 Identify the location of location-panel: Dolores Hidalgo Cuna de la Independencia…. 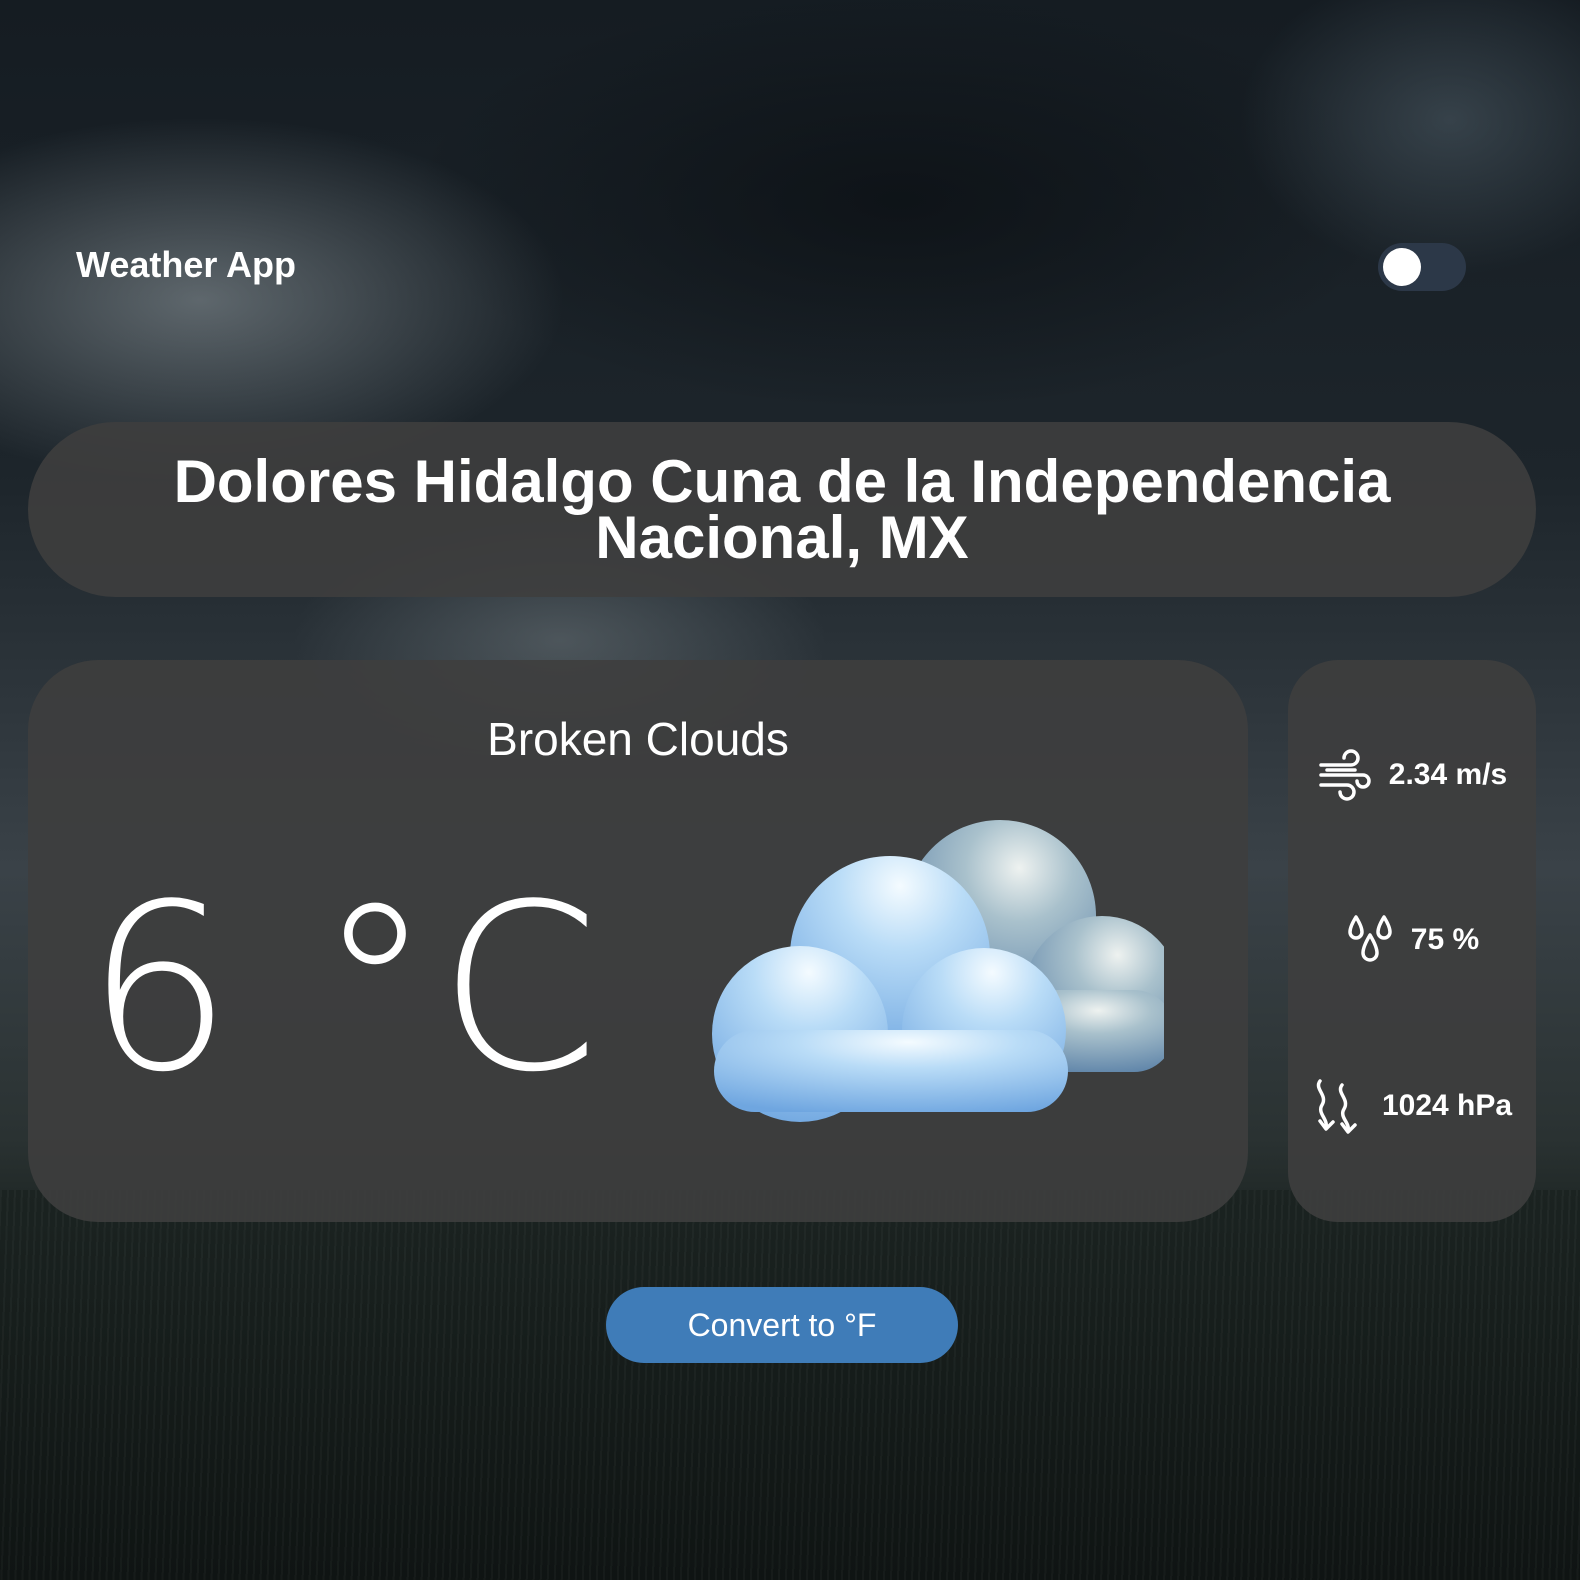
(782, 509).